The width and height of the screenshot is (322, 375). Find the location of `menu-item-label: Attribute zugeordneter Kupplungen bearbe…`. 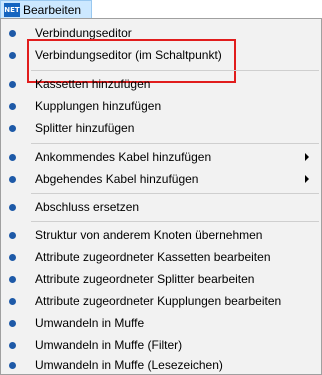

menu-item-label: Attribute zugeordneter Kupplungen bearbe… is located at coordinates (158, 301).